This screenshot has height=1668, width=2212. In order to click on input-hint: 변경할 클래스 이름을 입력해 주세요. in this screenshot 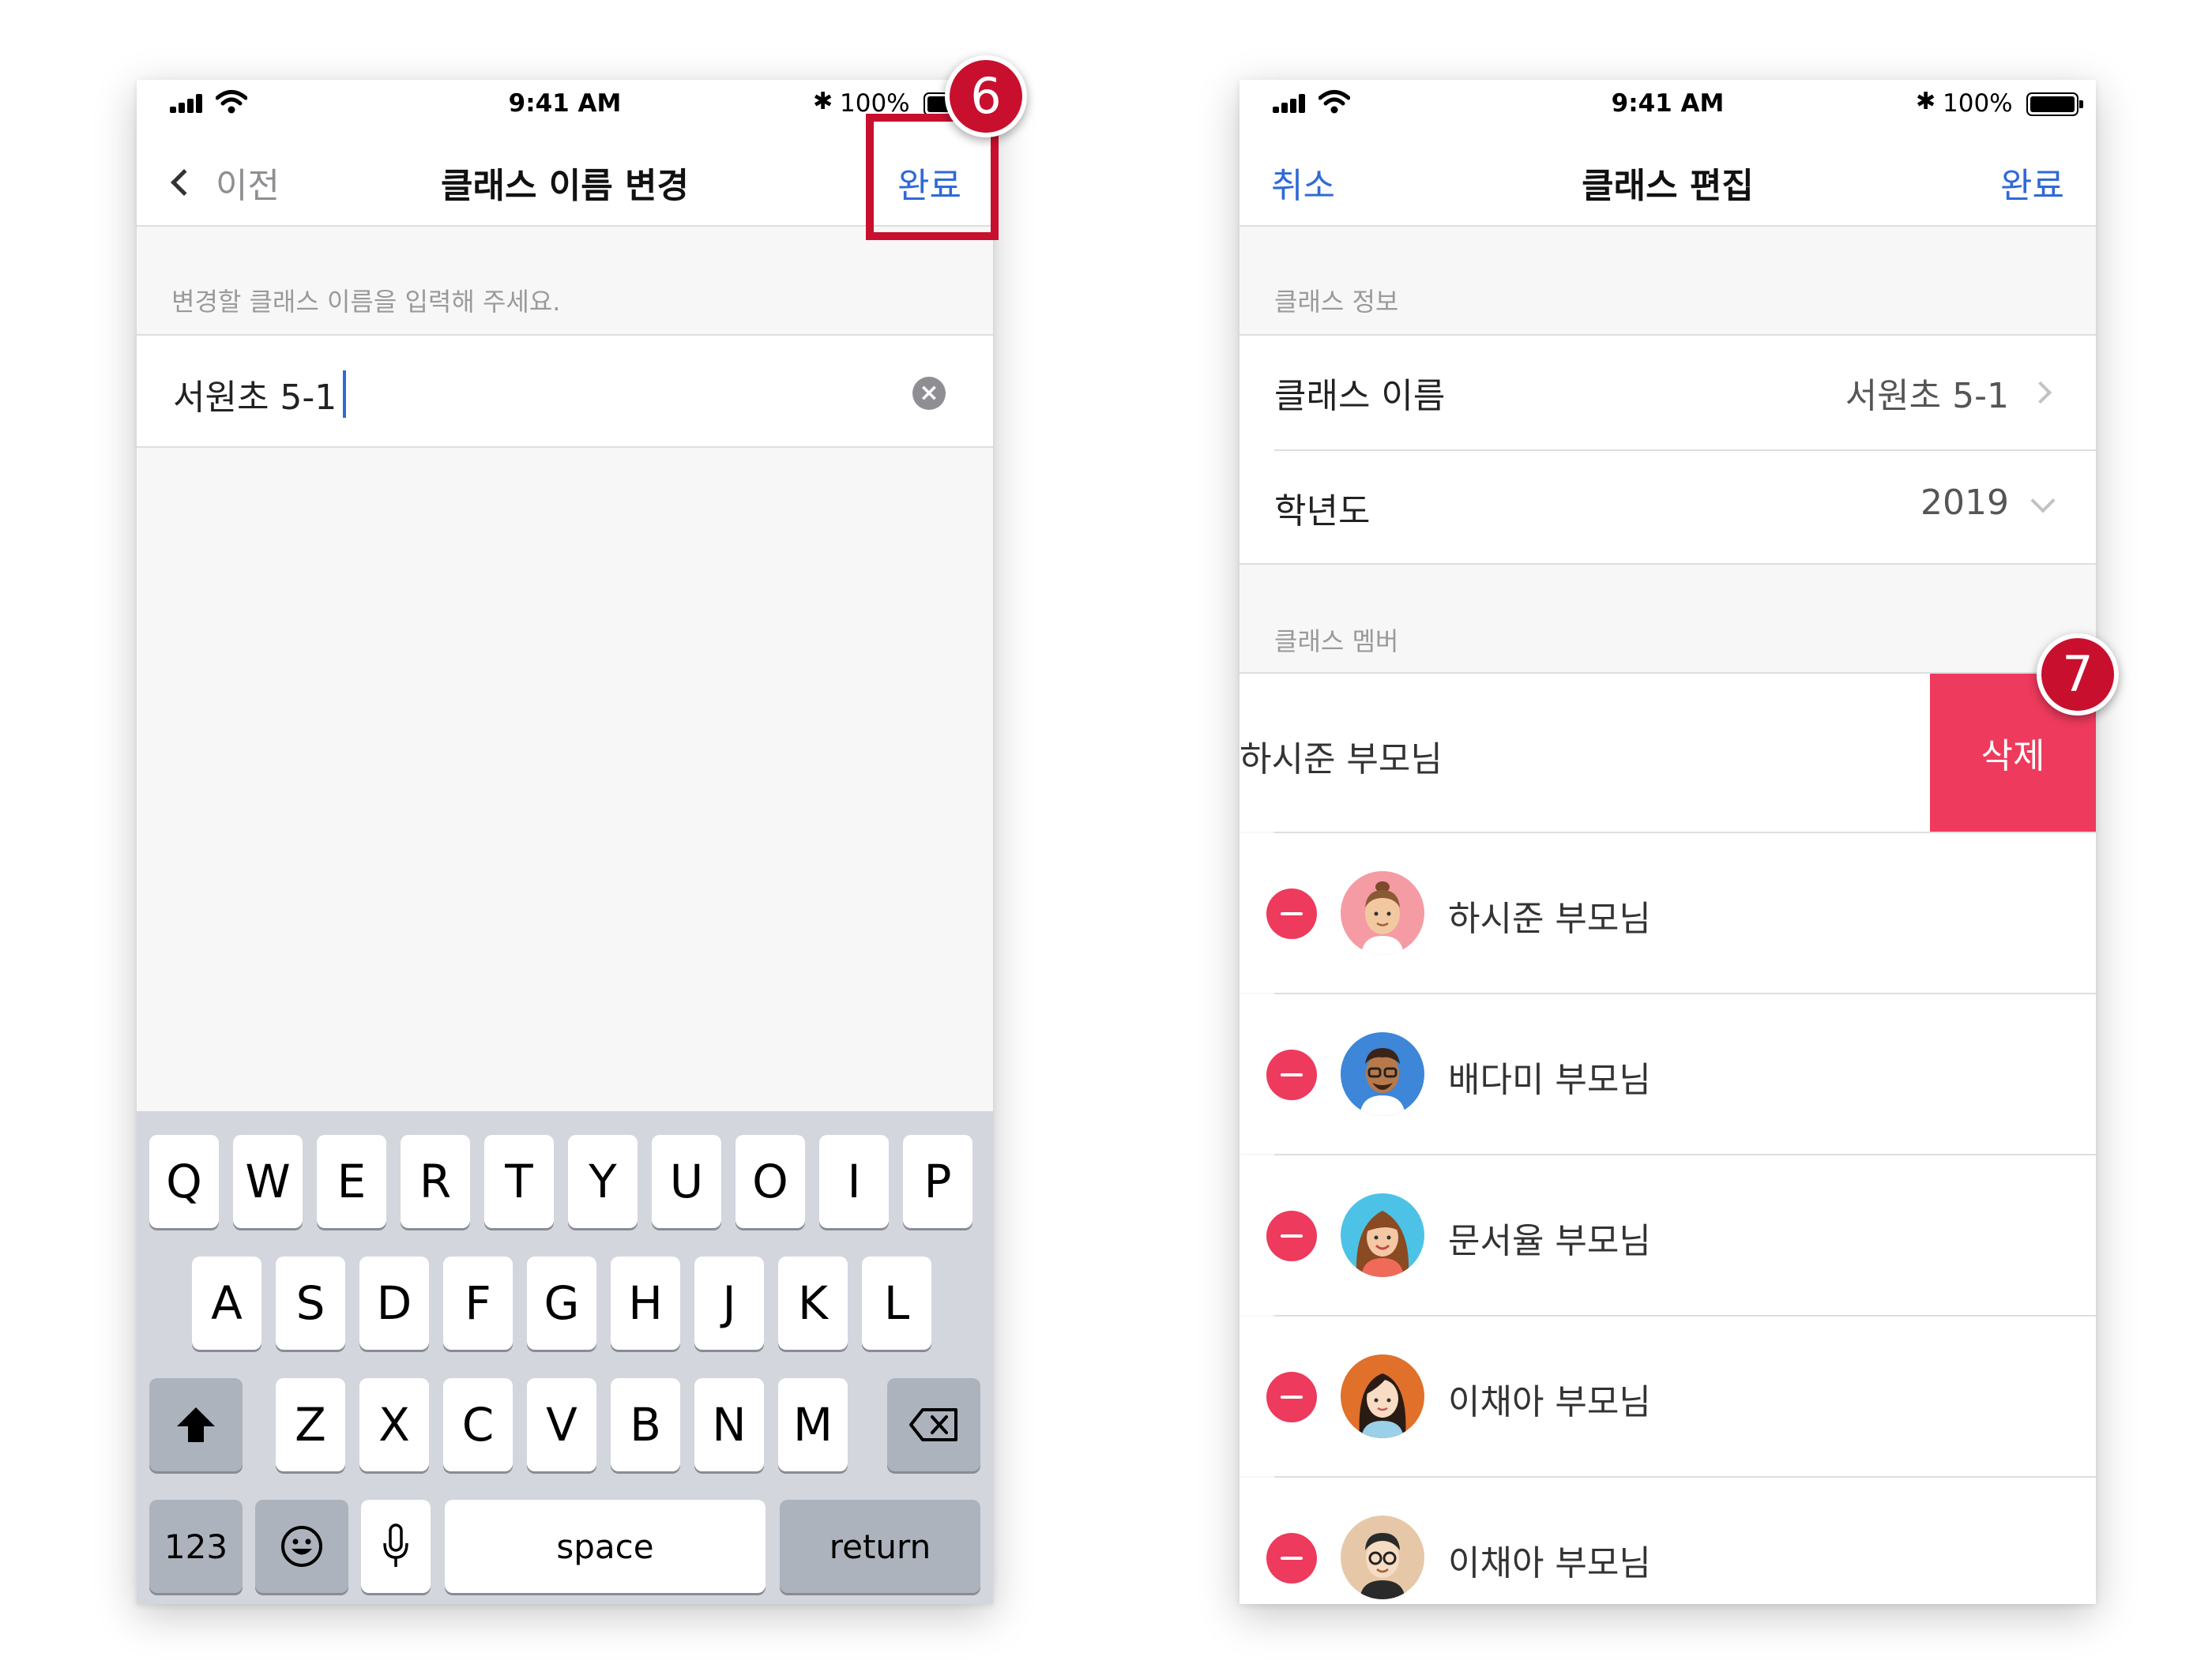, I will do `click(366, 302)`.